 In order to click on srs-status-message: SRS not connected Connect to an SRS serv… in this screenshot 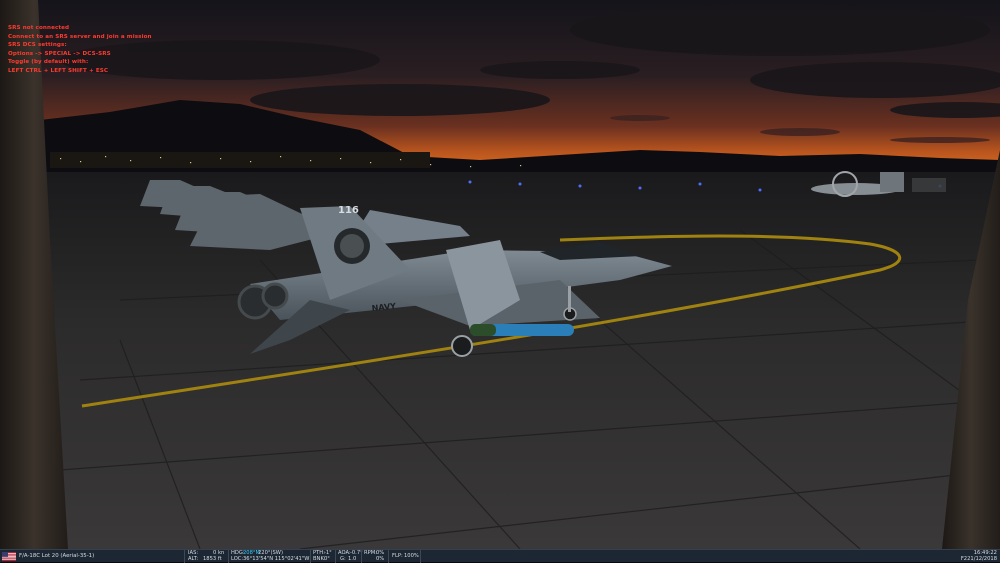, I will do `click(80, 50)`.